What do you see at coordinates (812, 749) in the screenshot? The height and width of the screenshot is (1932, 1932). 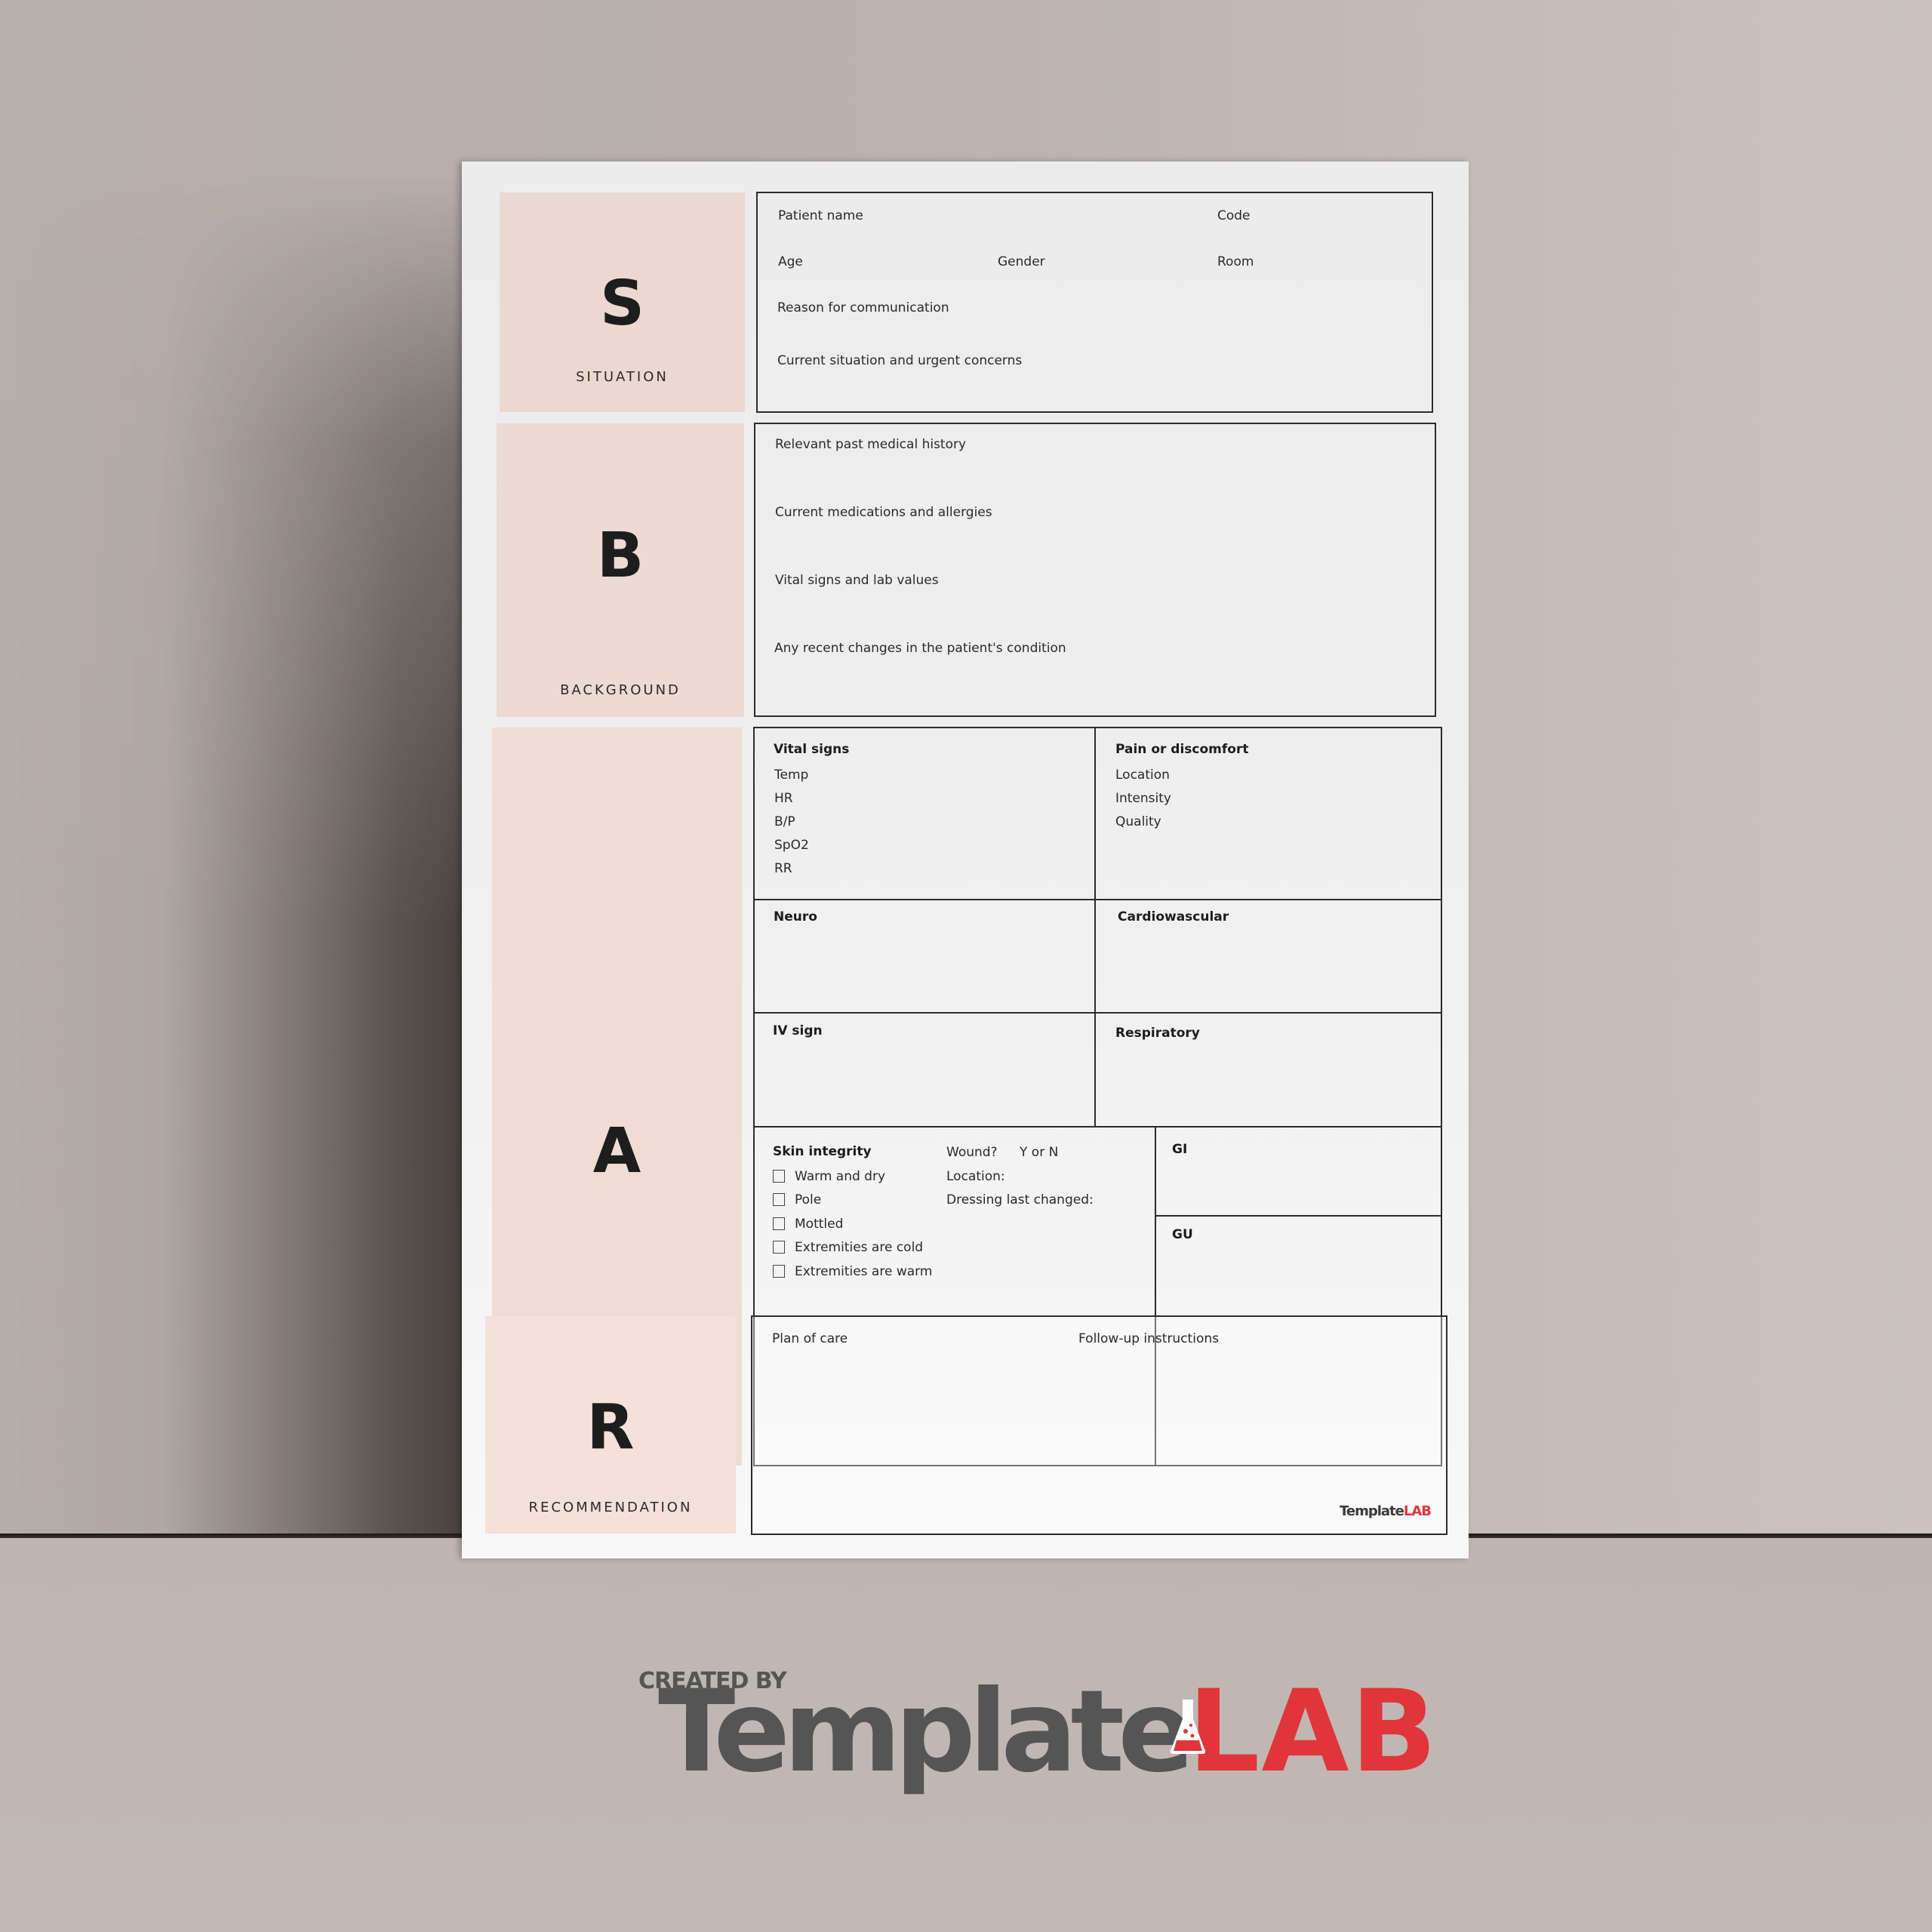 I see `vital-signs-heading: Vital signs` at bounding box center [812, 749].